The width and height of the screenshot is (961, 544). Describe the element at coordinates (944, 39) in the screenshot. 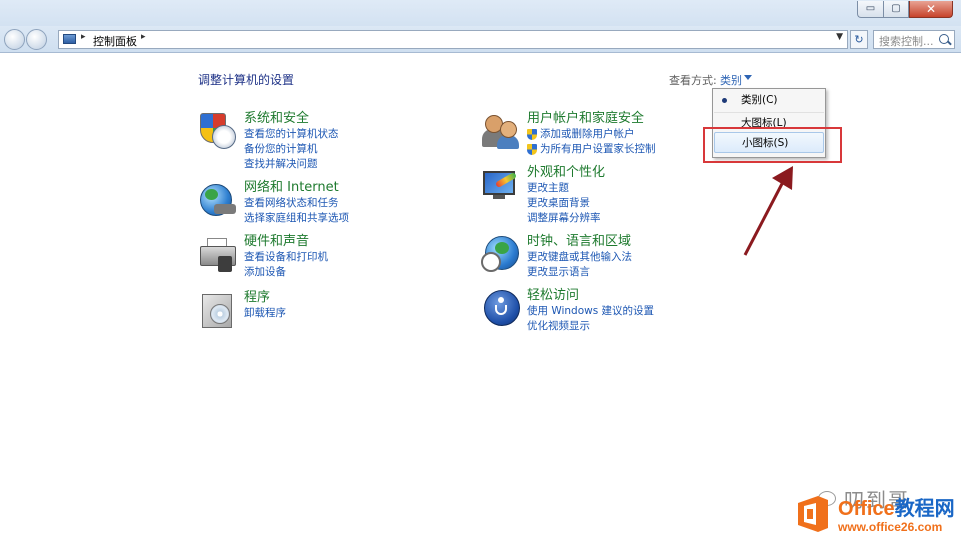

I see `search-icon` at that location.